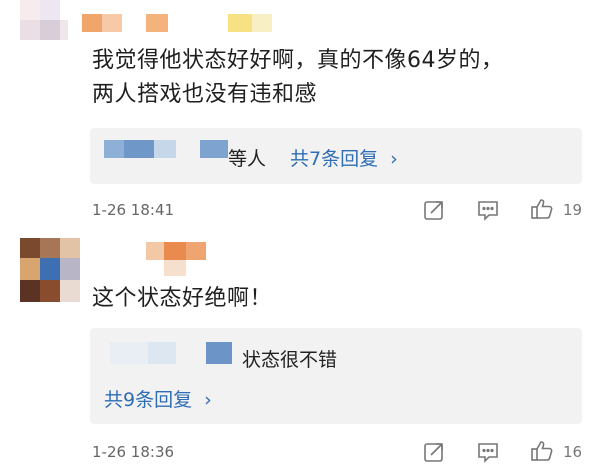 The image size is (600, 471). Describe the element at coordinates (290, 360) in the screenshot. I see `reply-preview-text: 状态很不错` at that location.